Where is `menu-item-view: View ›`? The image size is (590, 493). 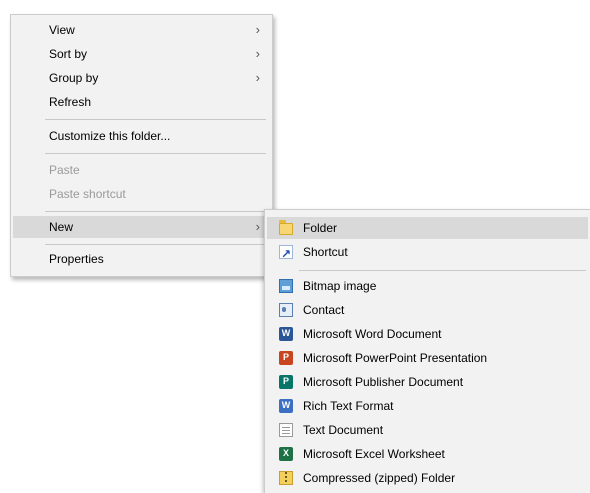 menu-item-view: View › is located at coordinates (141, 30).